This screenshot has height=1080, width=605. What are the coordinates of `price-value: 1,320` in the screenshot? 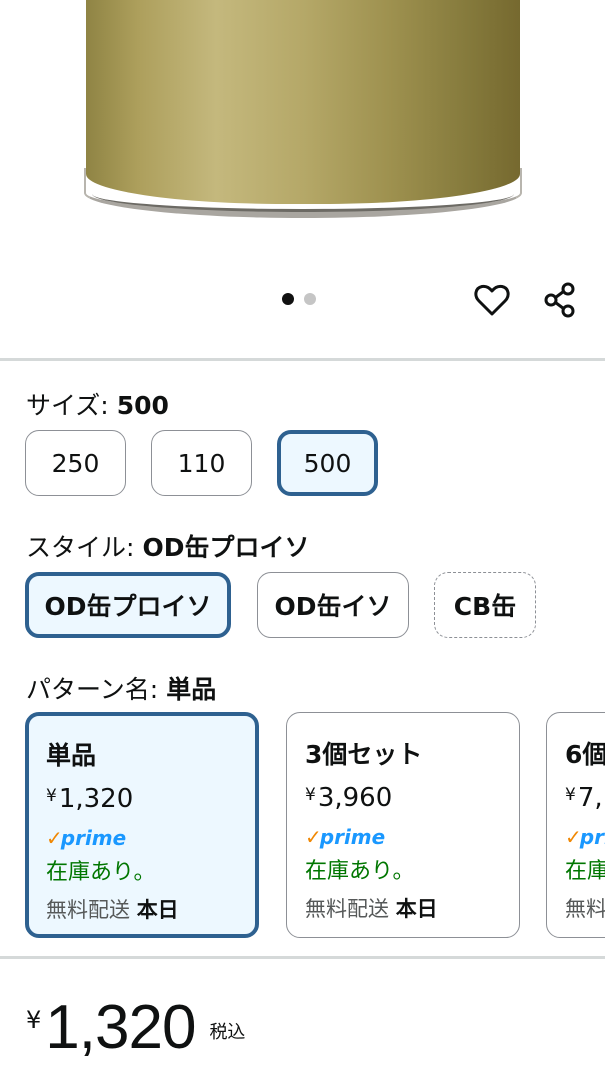 It's located at (96, 799).